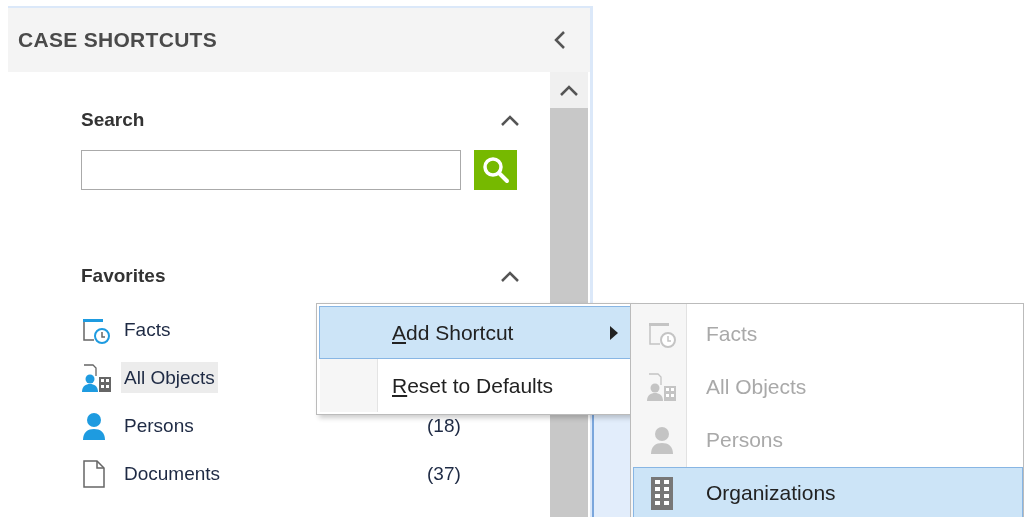  What do you see at coordinates (172, 473) in the screenshot?
I see `favorite-item: Documents` at bounding box center [172, 473].